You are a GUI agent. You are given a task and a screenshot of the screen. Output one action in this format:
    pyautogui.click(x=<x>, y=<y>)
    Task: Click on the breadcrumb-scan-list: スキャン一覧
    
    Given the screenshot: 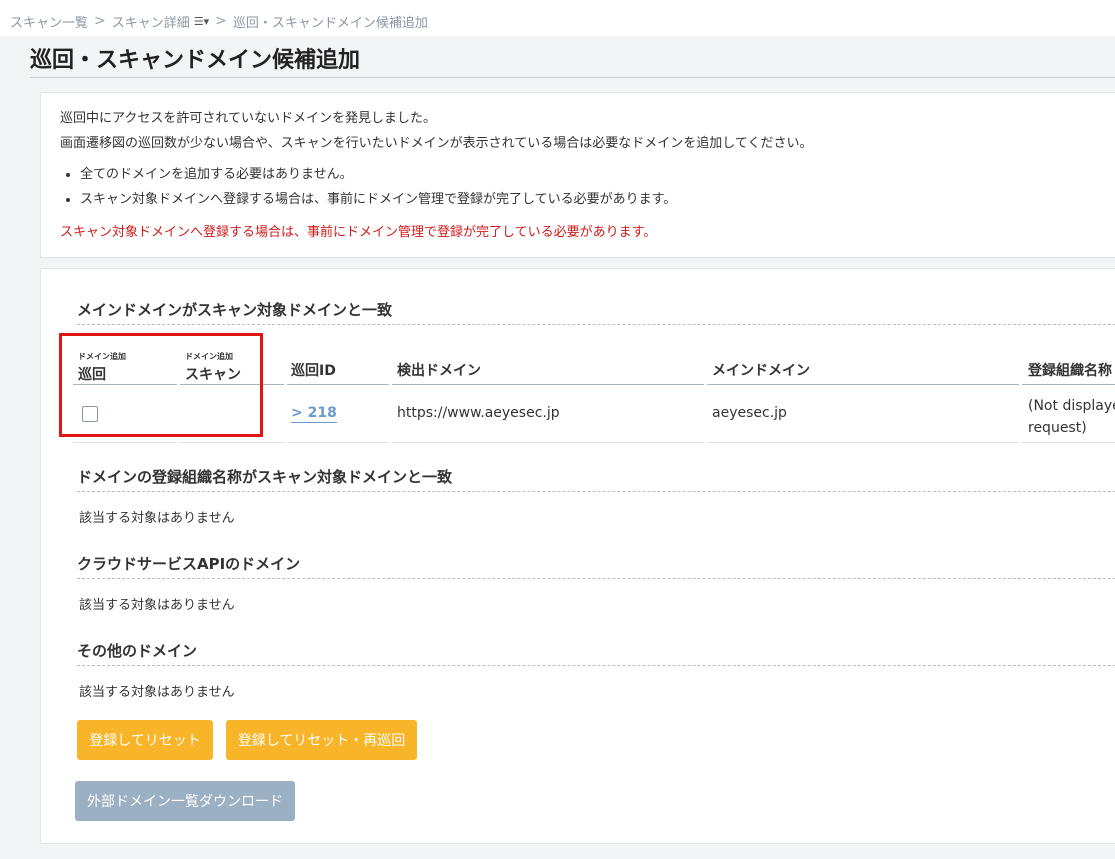 What is the action you would take?
    pyautogui.click(x=49, y=21)
    